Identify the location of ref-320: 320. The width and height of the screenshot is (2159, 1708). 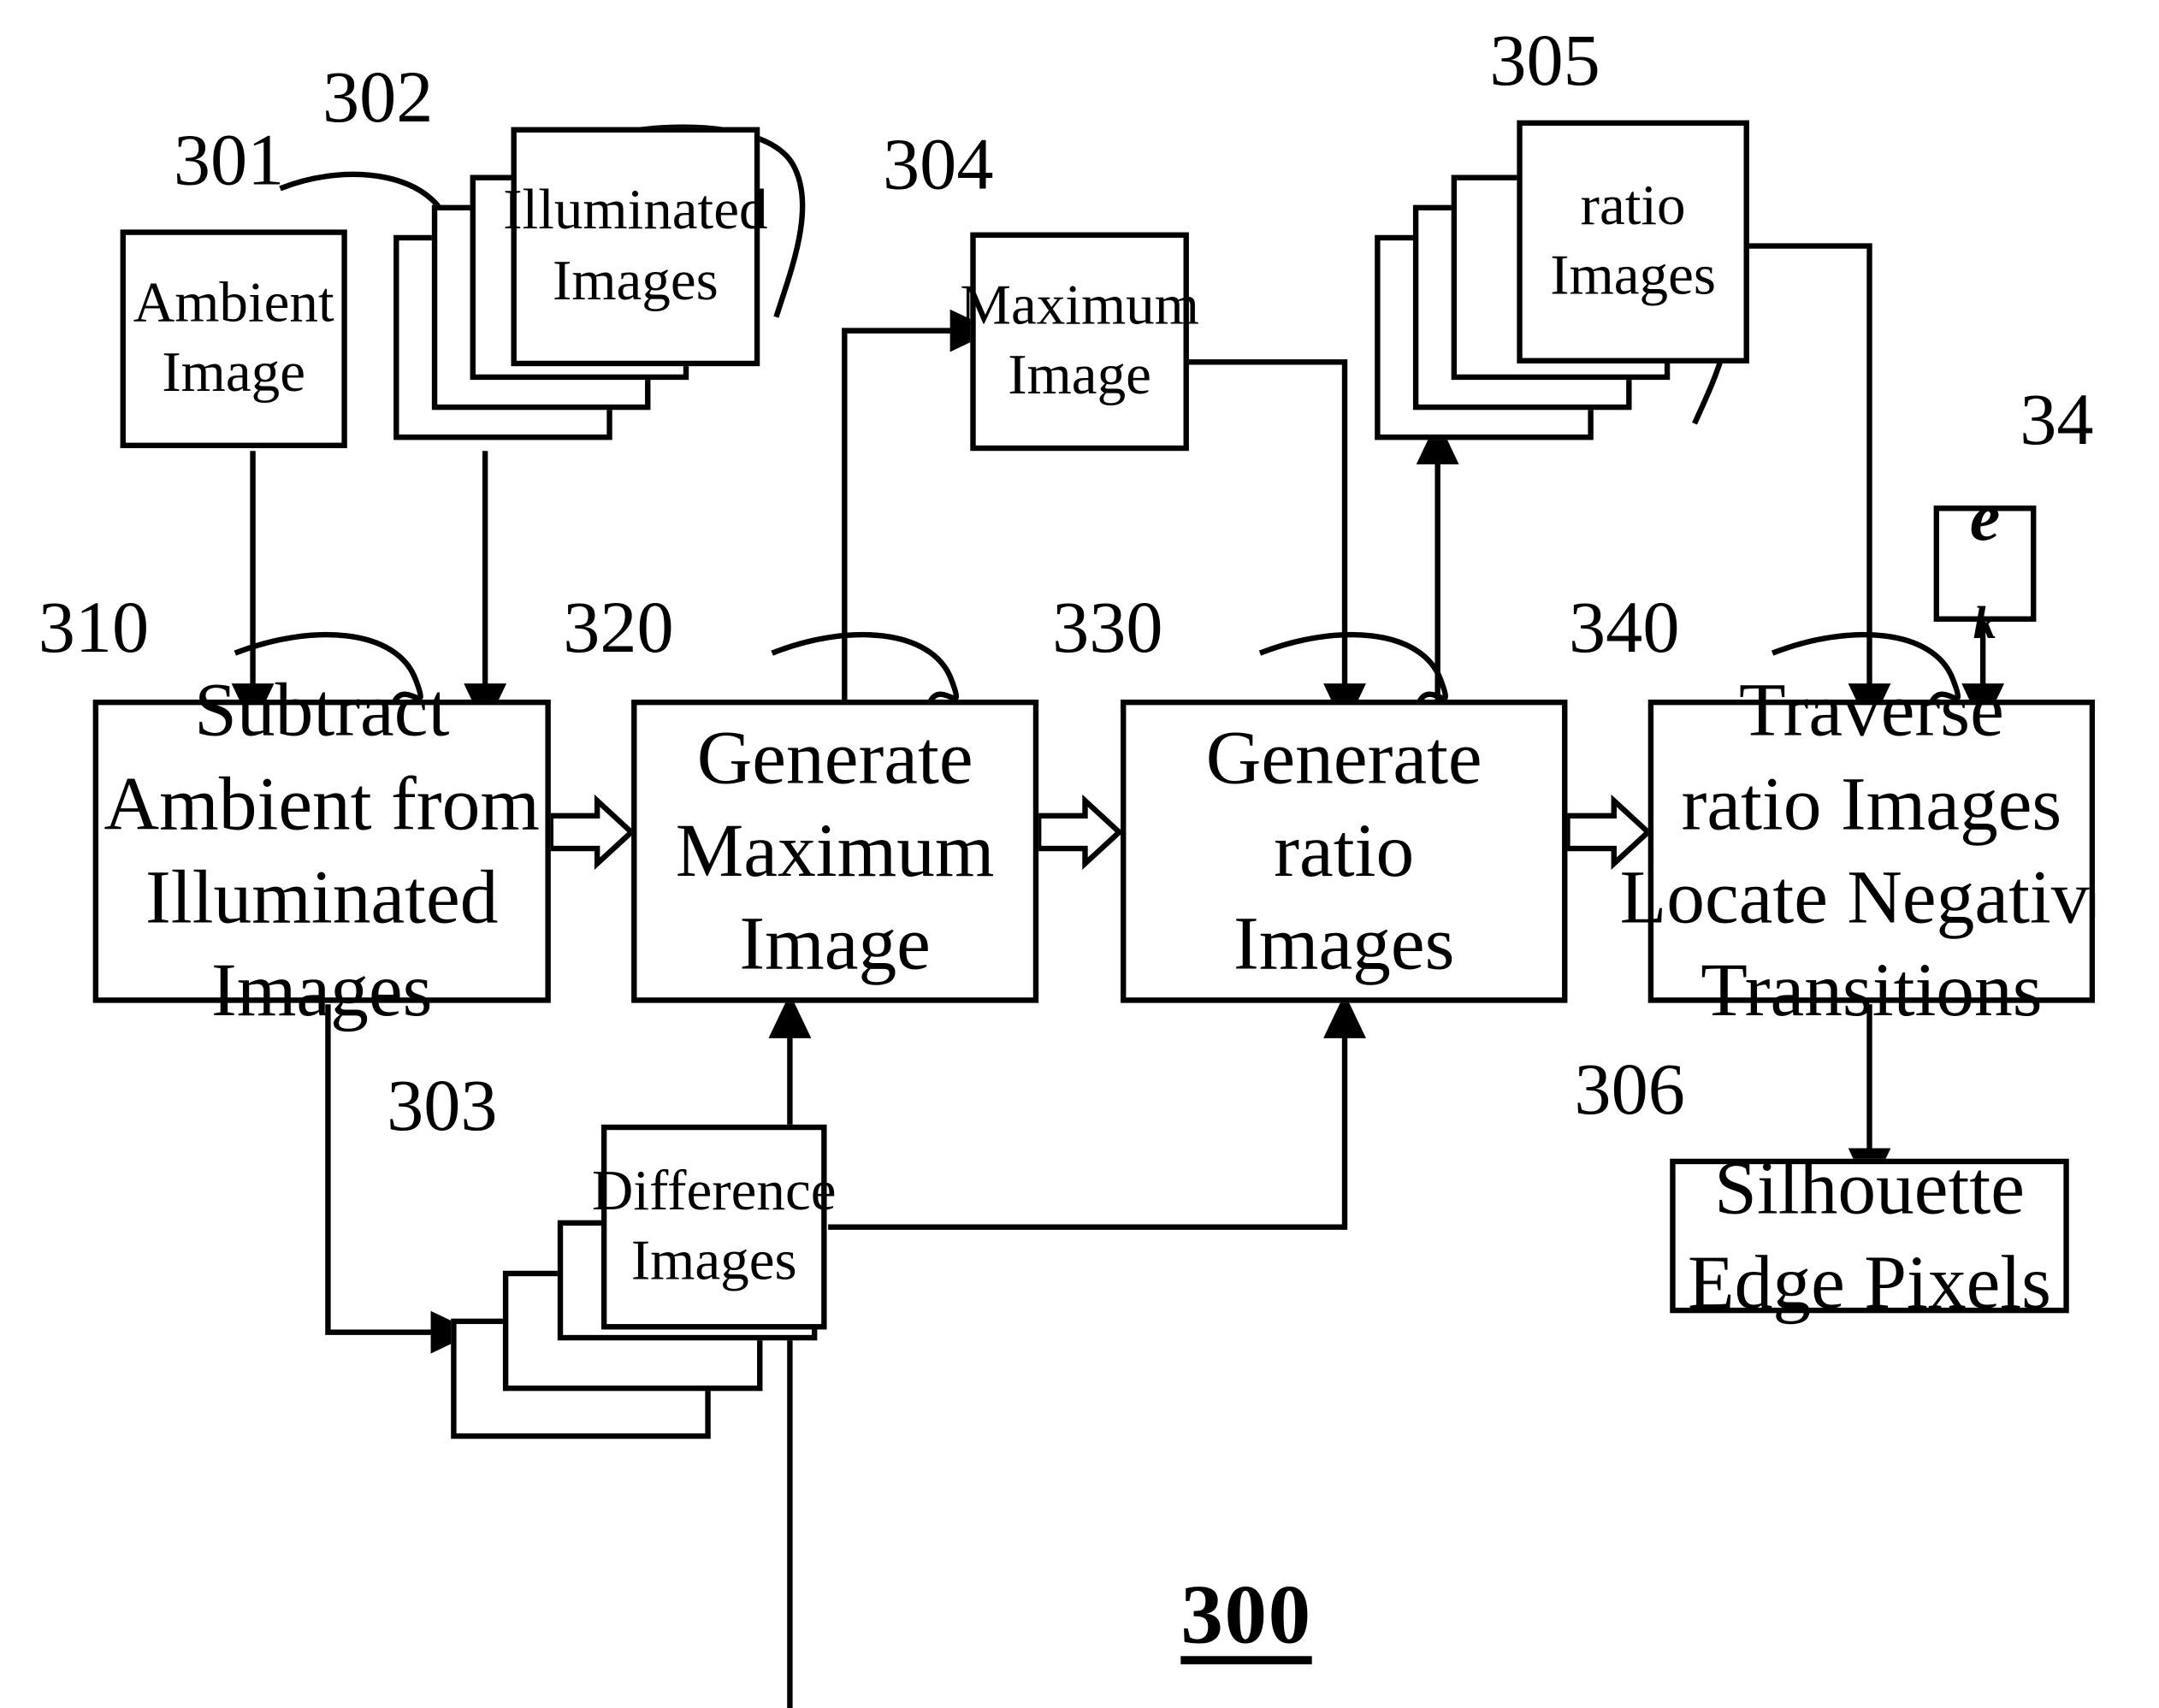
(619, 627).